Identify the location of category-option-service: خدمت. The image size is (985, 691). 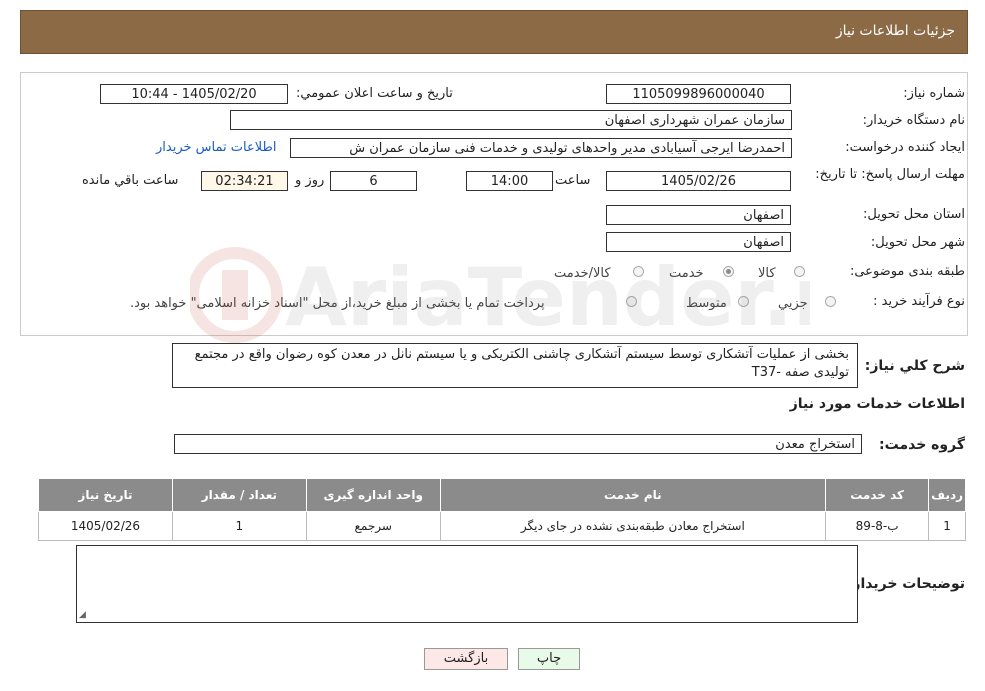
(686, 273).